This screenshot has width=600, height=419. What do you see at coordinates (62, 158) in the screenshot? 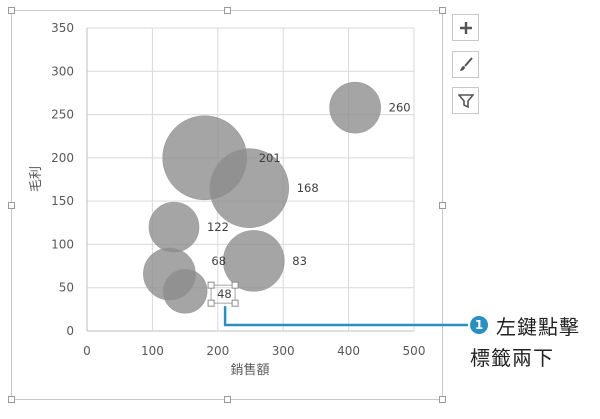
I see `y-tick-label: 200` at bounding box center [62, 158].